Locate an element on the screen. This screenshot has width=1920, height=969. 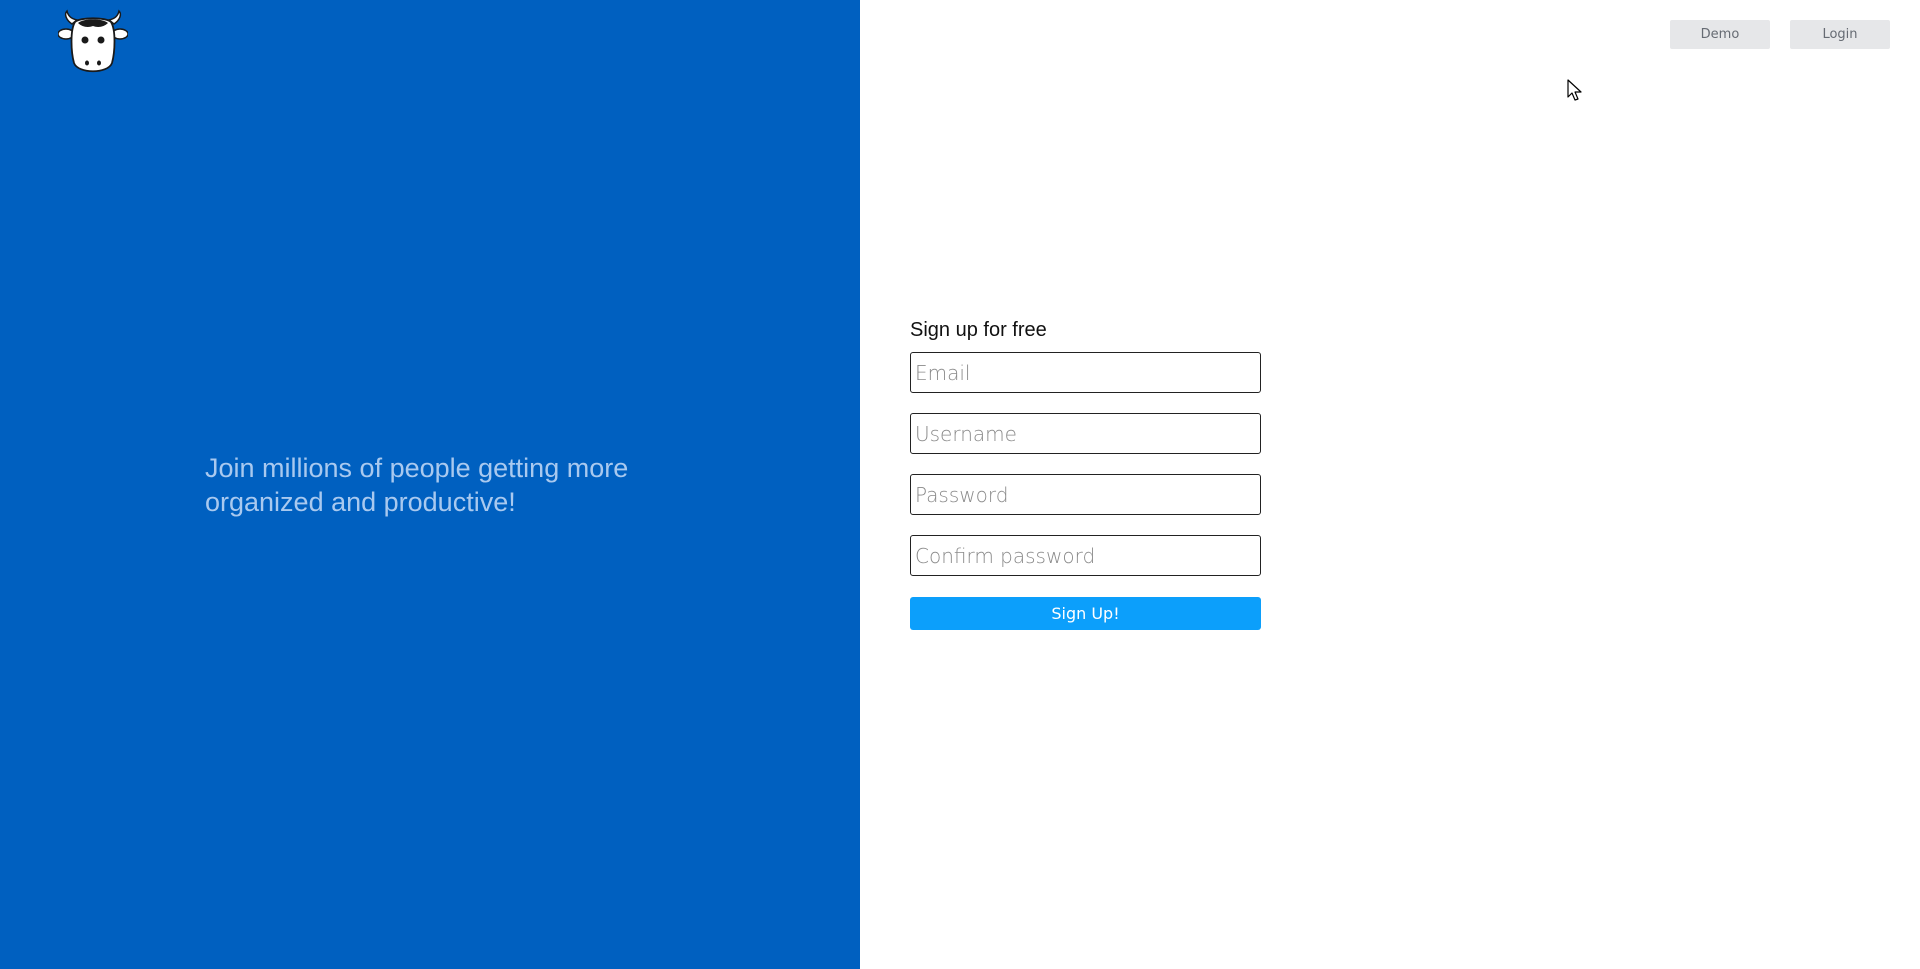
signup-form: Sign up for free Sign Up! is located at coordinates (1085, 474).